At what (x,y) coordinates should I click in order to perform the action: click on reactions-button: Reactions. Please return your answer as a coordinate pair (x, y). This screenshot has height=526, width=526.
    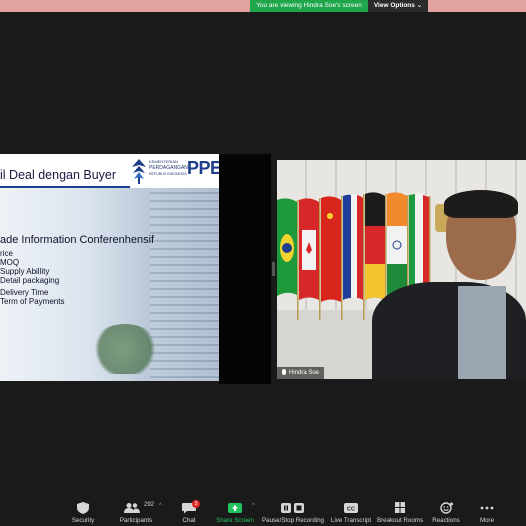
    Looking at the image, I should click on (446, 511).